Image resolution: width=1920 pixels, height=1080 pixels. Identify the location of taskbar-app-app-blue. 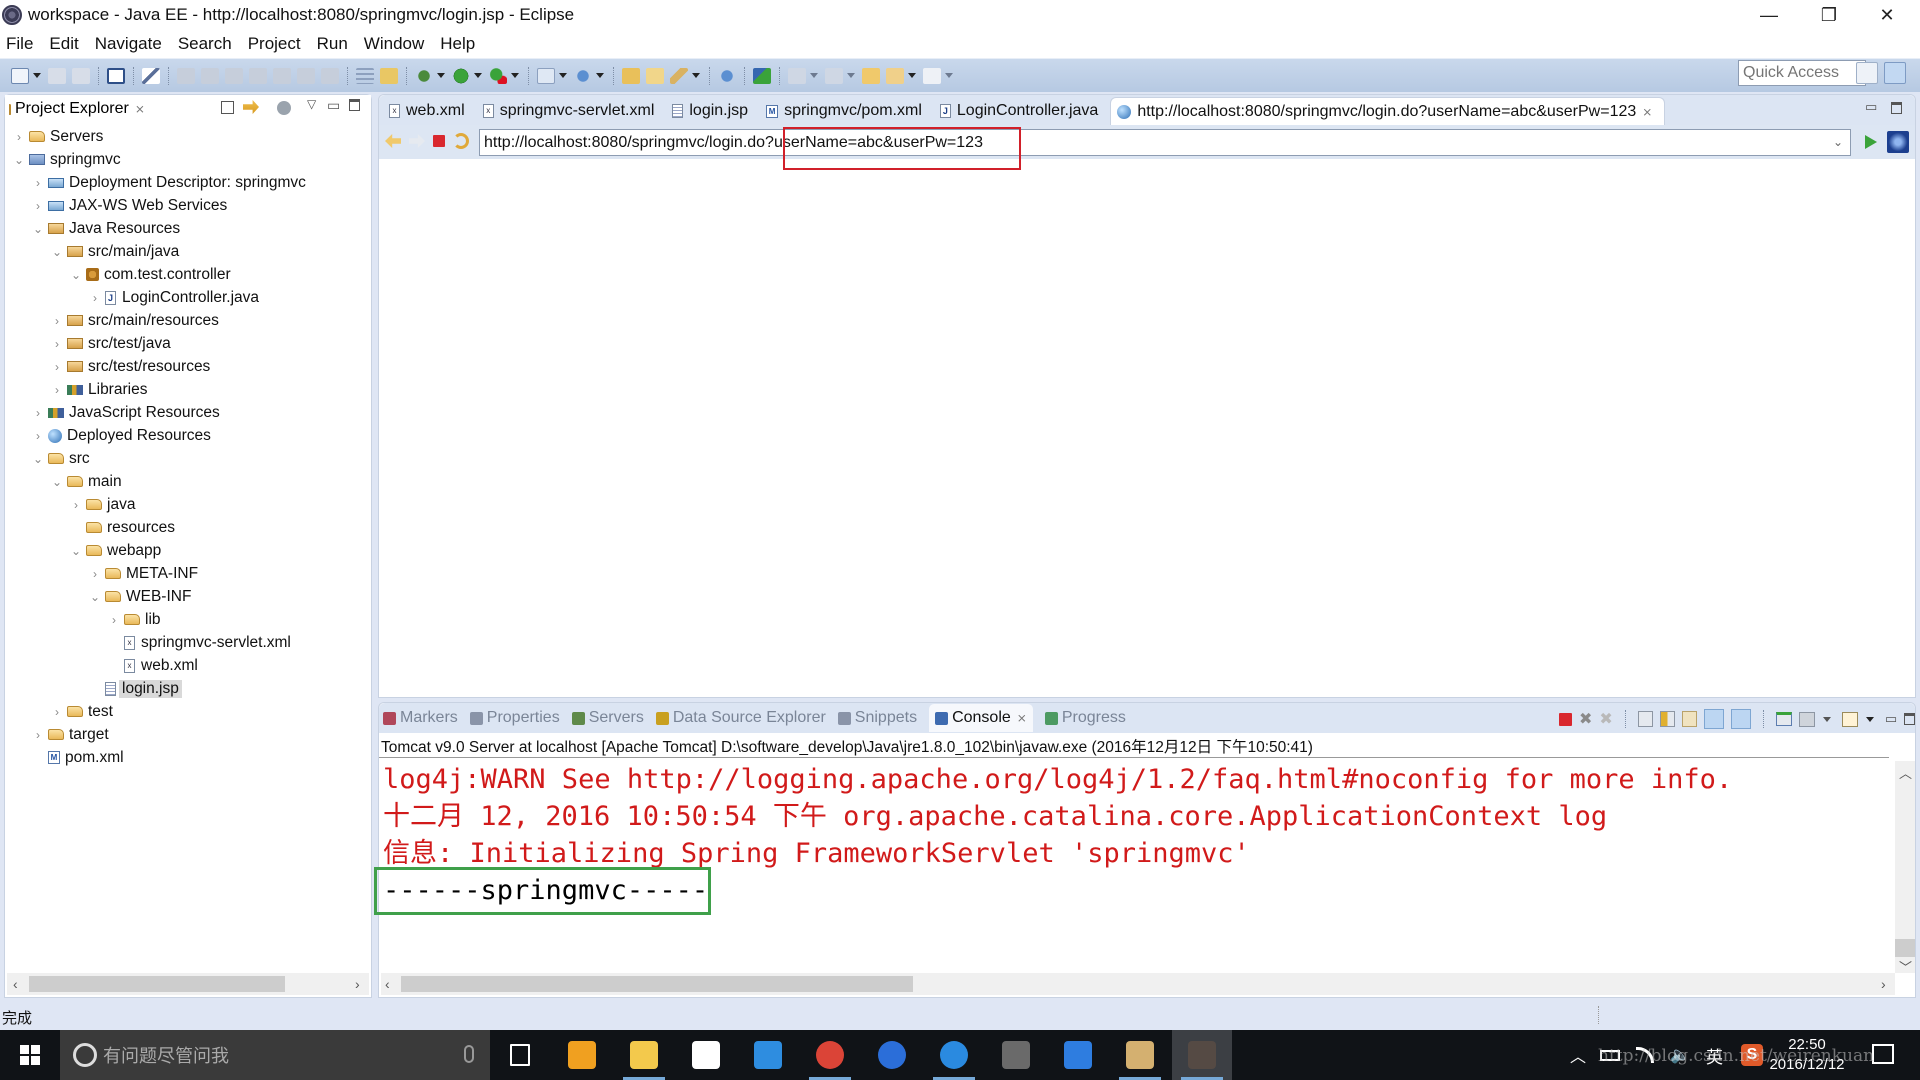
(768, 1055).